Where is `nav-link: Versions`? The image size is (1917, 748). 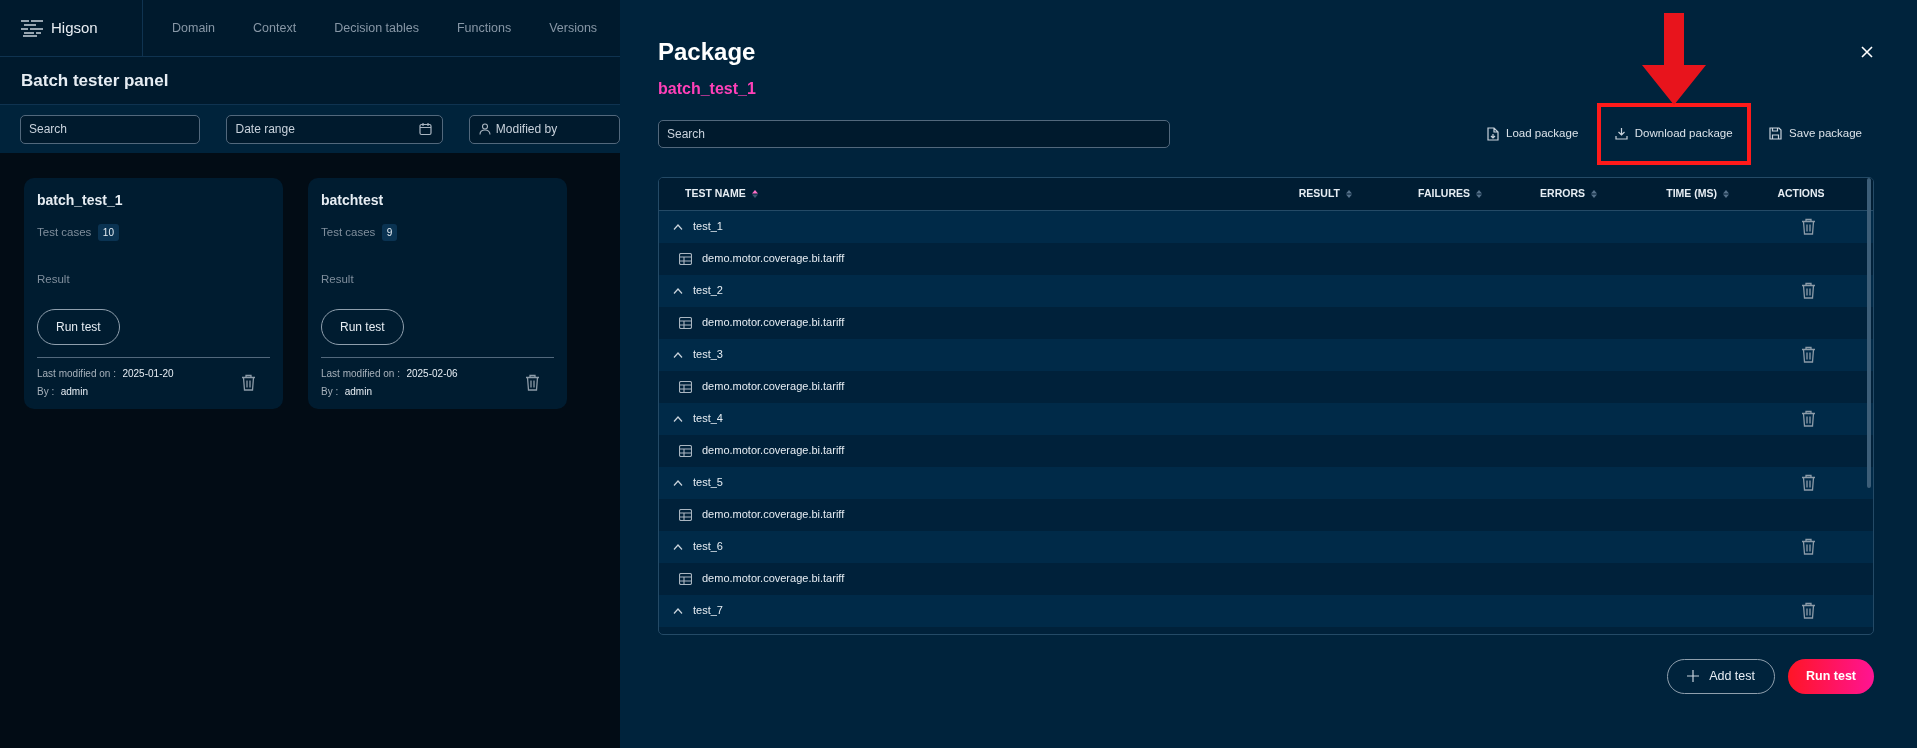
nav-link: Versions is located at coordinates (573, 28).